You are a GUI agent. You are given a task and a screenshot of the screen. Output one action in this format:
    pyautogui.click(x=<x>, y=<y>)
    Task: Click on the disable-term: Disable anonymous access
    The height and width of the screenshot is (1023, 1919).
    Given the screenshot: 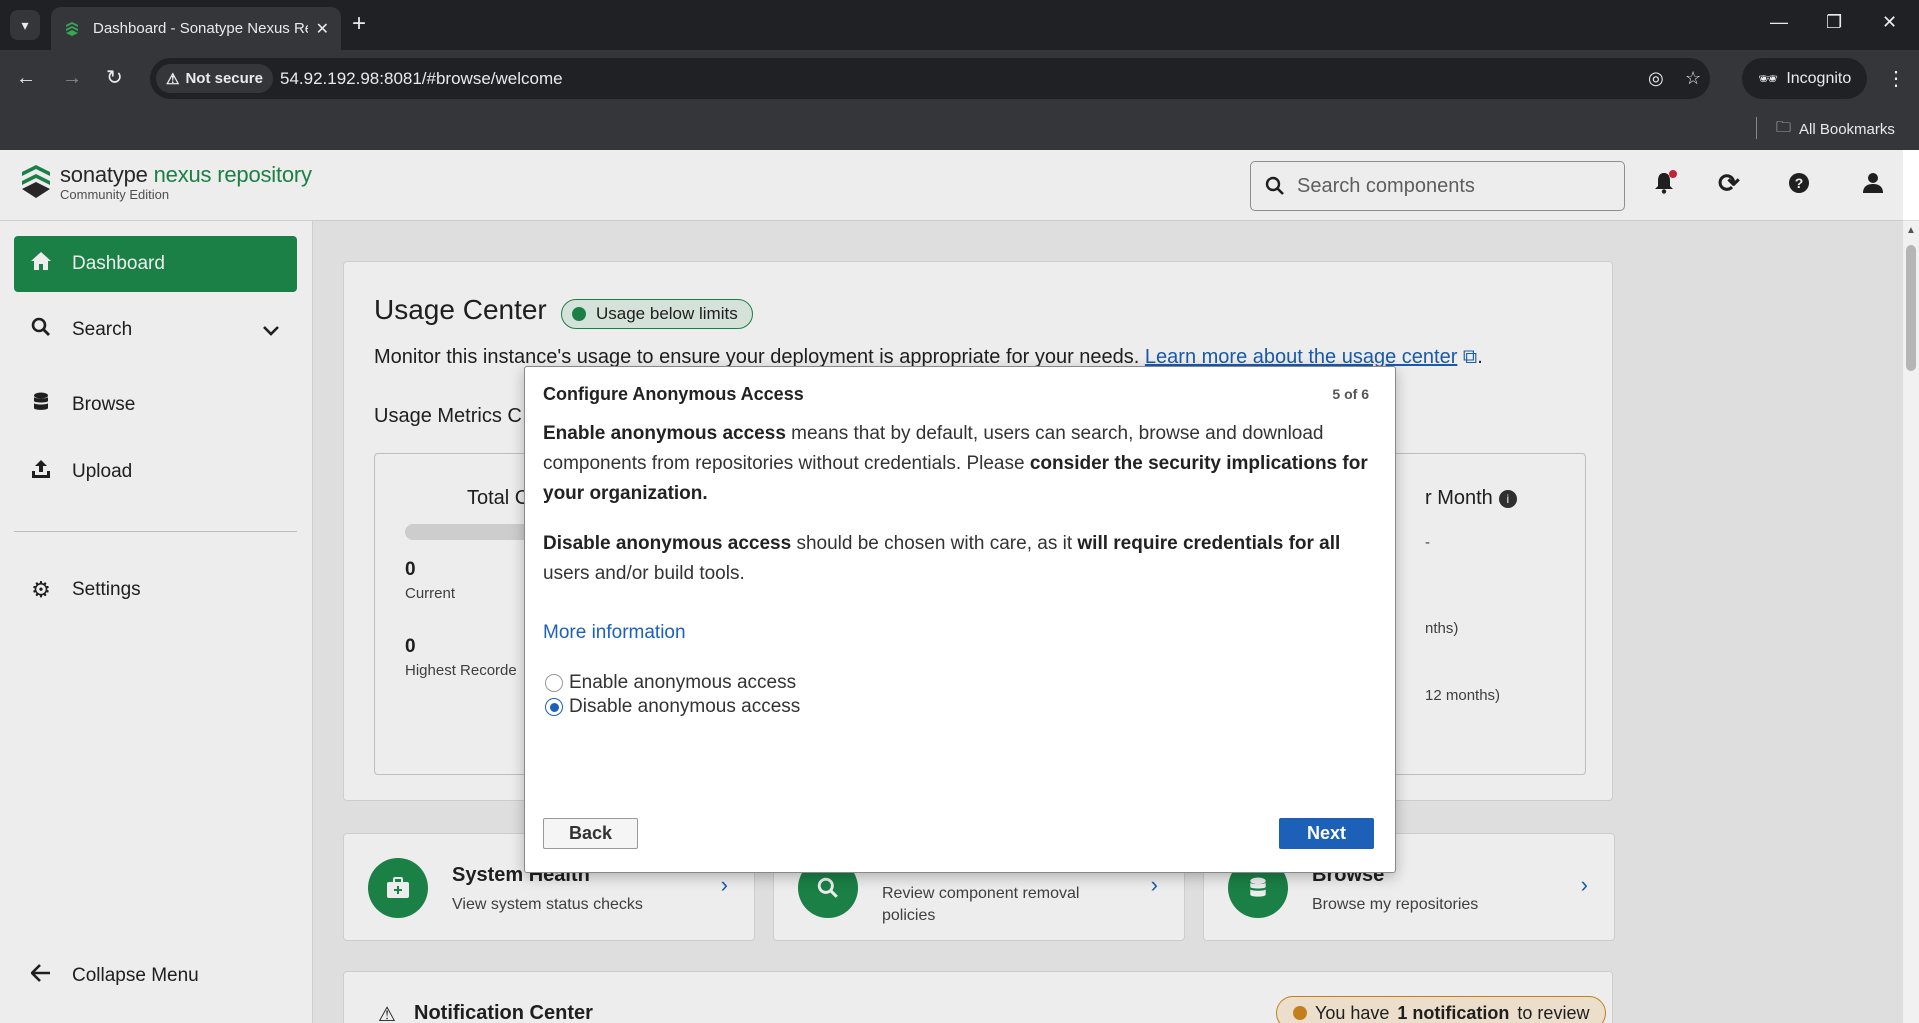 What is the action you would take?
    pyautogui.click(x=667, y=543)
    